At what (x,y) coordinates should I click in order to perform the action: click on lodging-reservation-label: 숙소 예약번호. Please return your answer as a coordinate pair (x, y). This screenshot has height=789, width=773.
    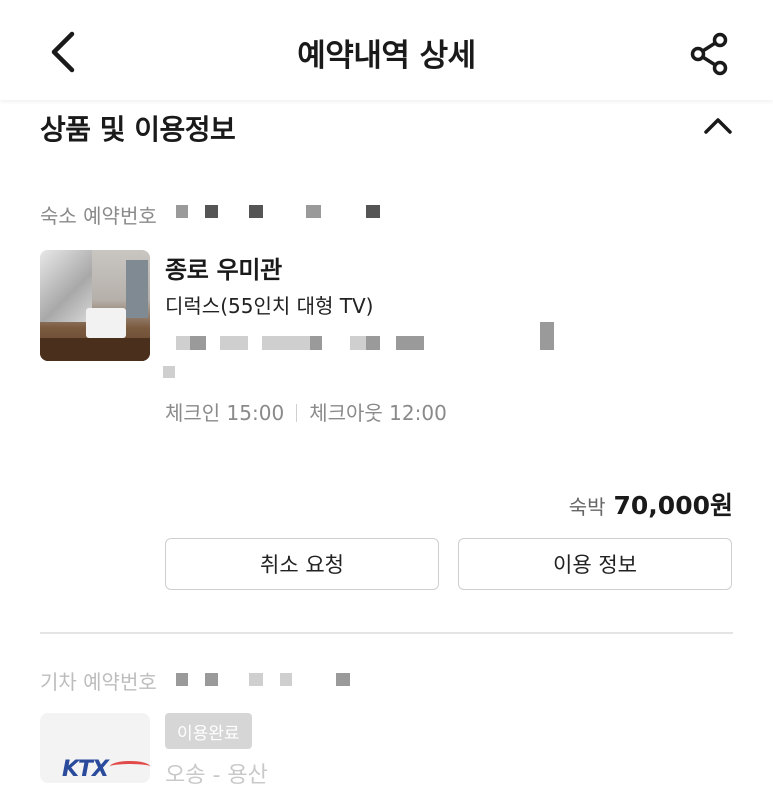
    Looking at the image, I should click on (98, 216).